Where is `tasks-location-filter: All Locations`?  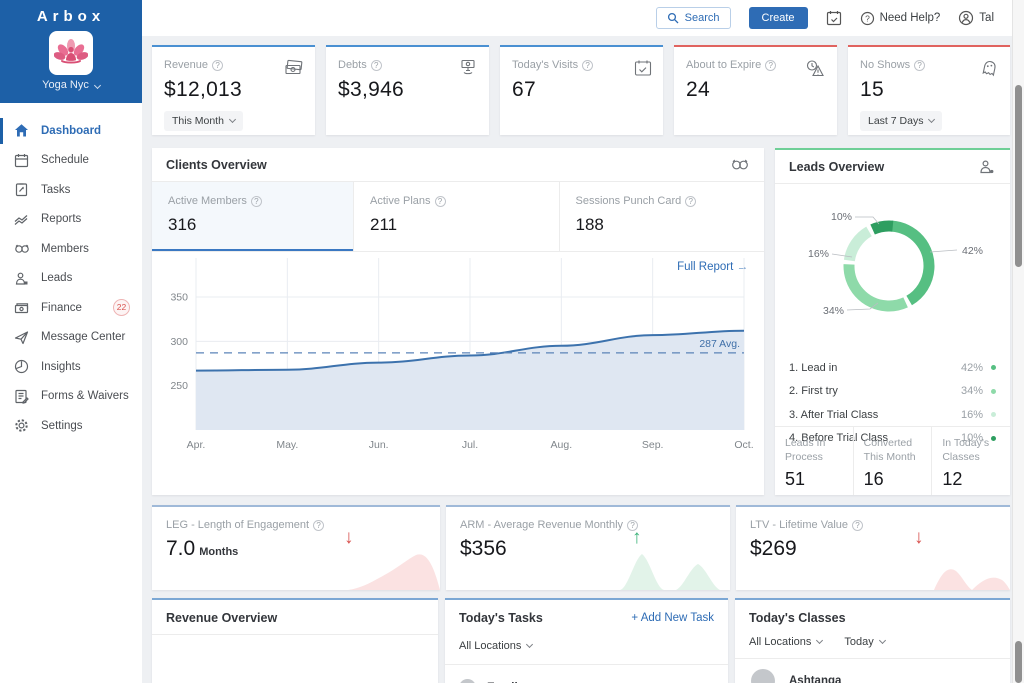
tasks-location-filter: All Locations is located at coordinates (496, 646).